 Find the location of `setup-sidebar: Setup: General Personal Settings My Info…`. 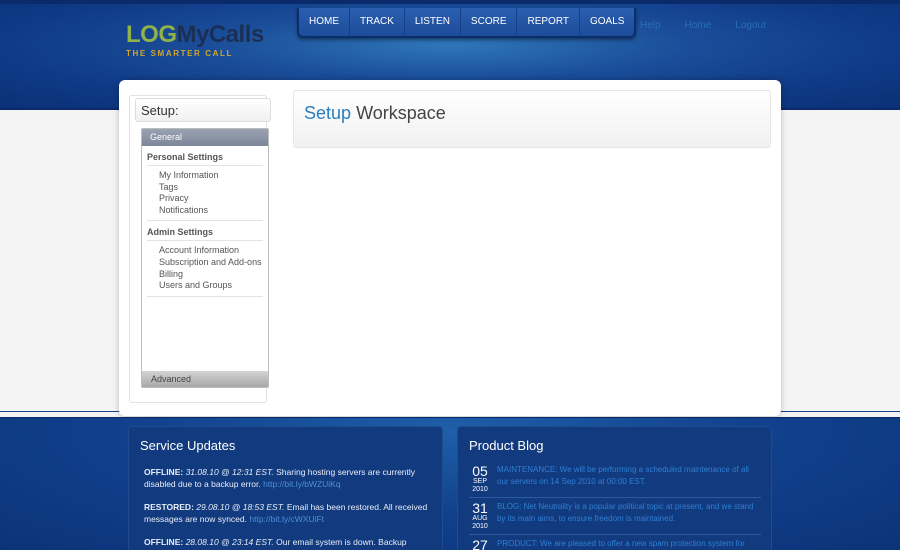

setup-sidebar: Setup: General Personal Settings My Info… is located at coordinates (200, 249).